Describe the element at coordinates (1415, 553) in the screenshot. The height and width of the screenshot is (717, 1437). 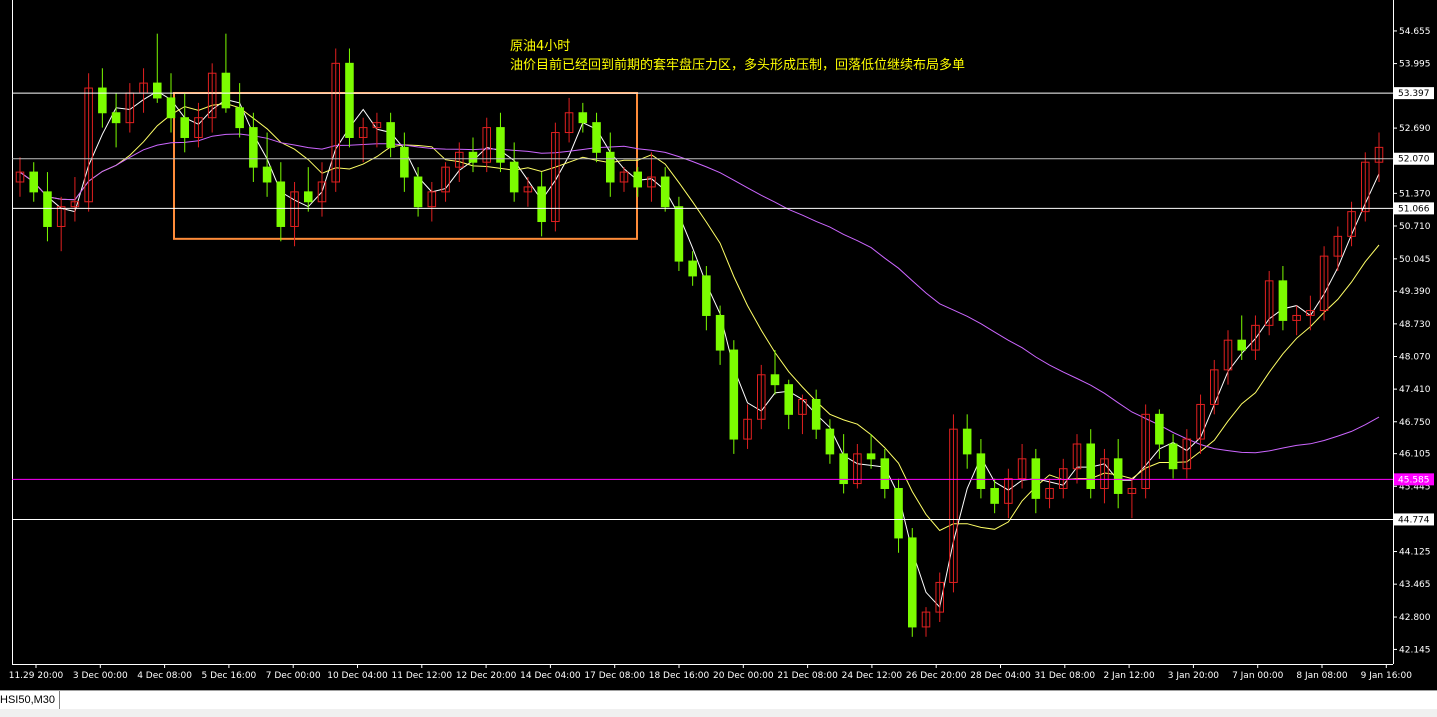
I see `y-tick-label-18: 44.125` at that location.